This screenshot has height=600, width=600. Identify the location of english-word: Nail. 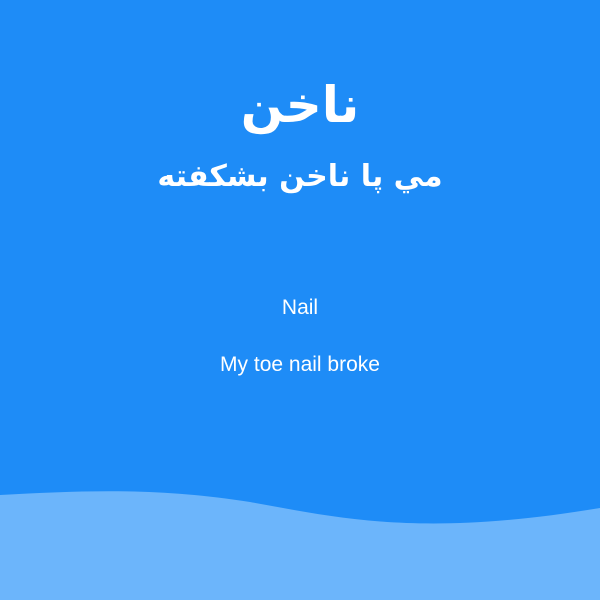
(300, 307).